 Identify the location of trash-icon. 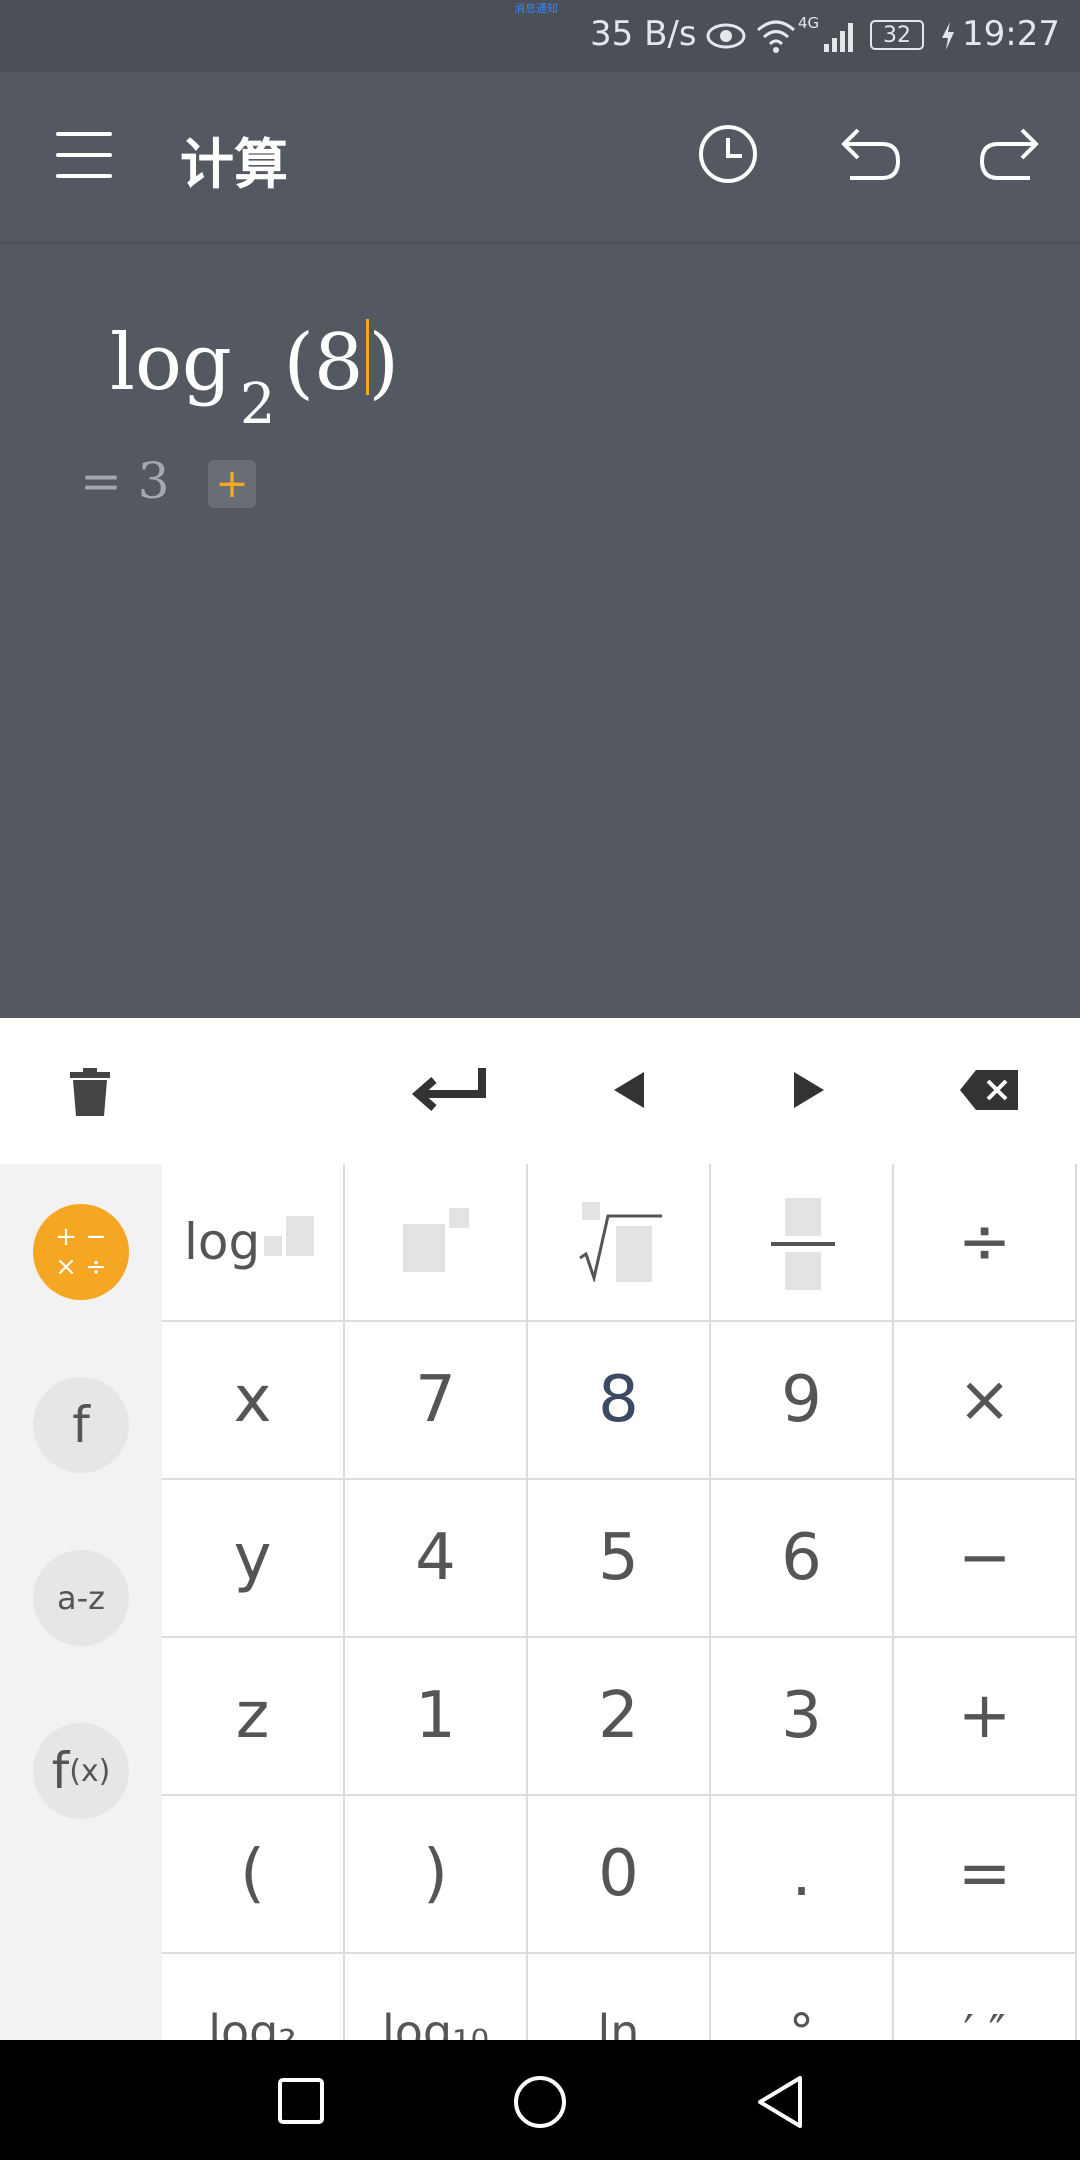
(90, 1095).